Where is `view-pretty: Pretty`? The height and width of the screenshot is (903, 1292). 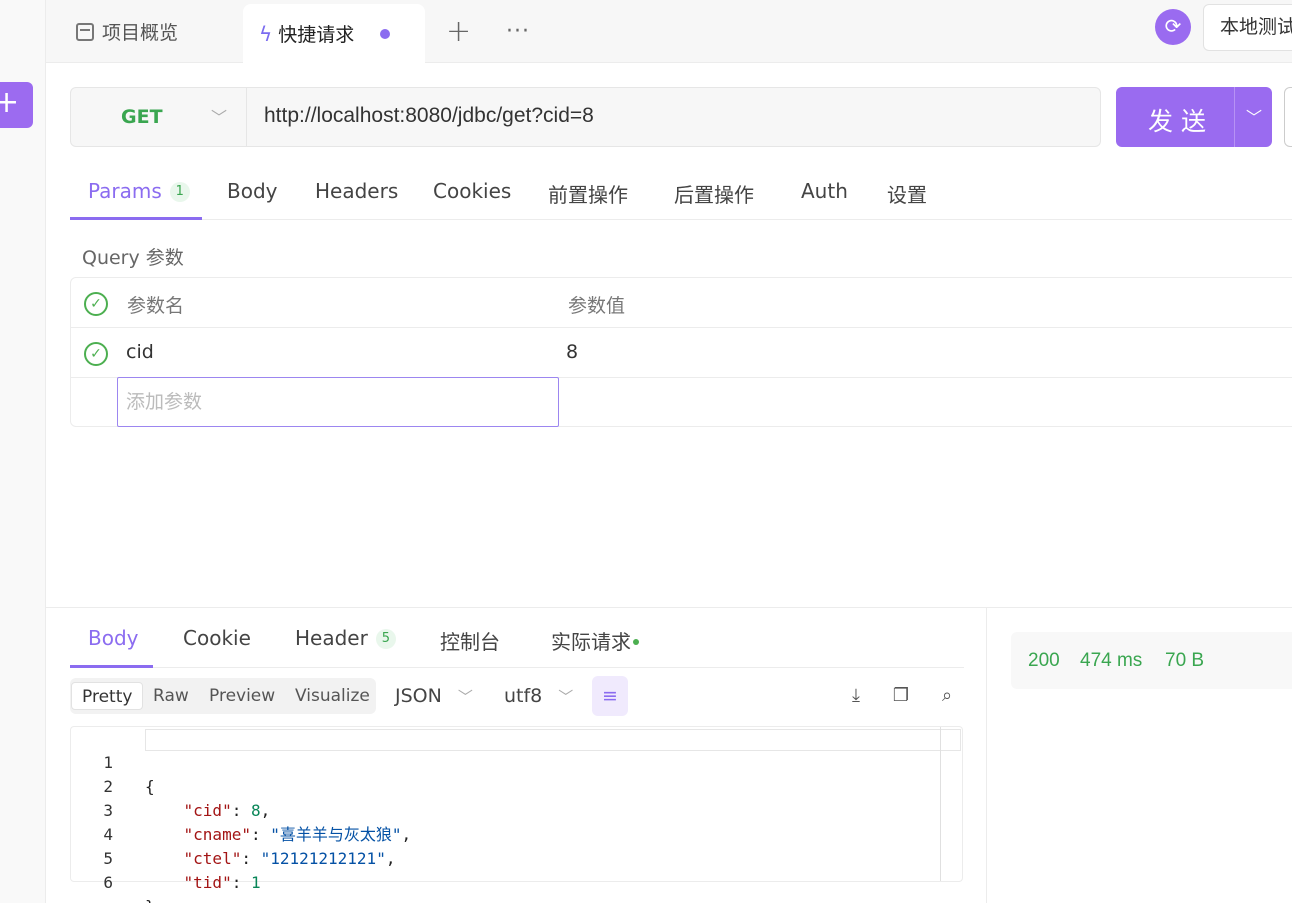 view-pretty: Pretty is located at coordinates (107, 696).